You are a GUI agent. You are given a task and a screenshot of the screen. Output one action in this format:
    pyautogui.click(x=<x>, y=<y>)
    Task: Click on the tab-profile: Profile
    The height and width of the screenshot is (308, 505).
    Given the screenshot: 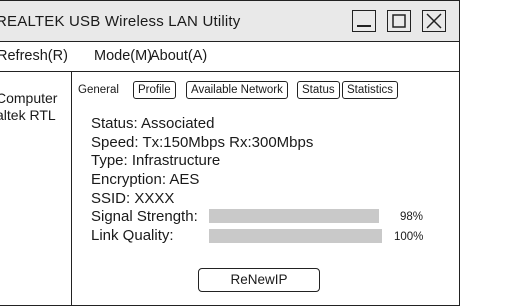 What is the action you would take?
    pyautogui.click(x=154, y=90)
    